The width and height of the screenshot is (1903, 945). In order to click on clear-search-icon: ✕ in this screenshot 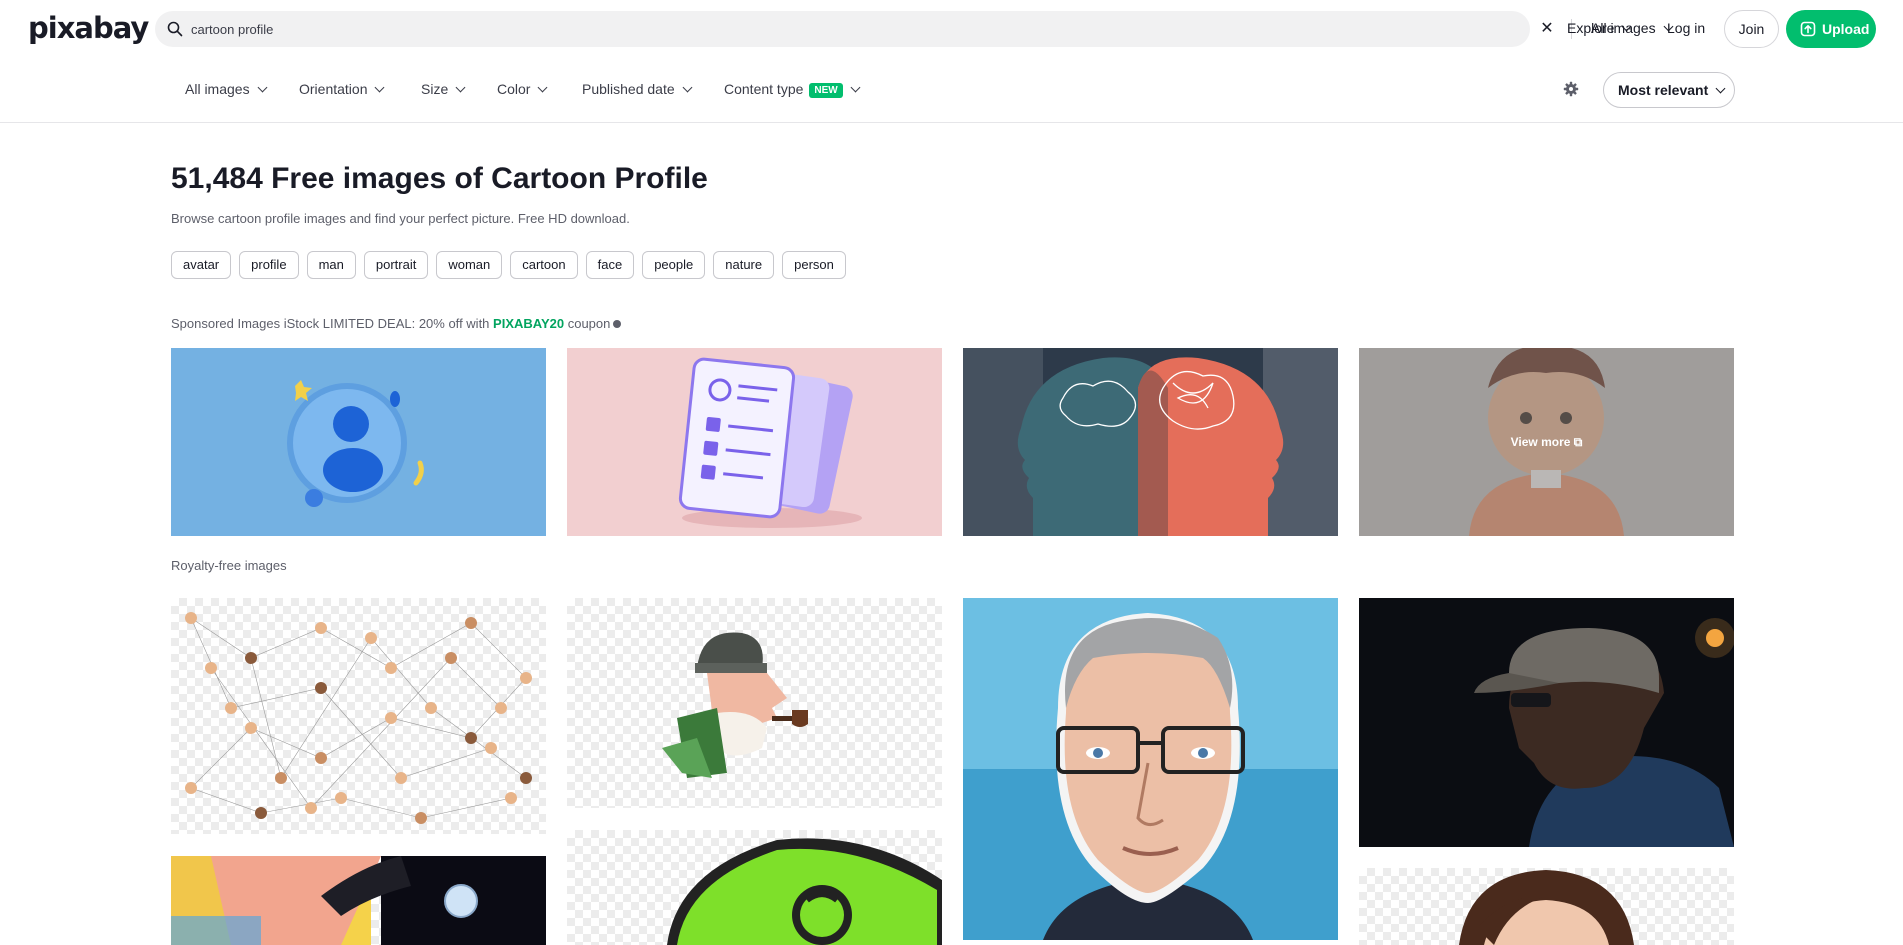, I will do `click(1547, 29)`.